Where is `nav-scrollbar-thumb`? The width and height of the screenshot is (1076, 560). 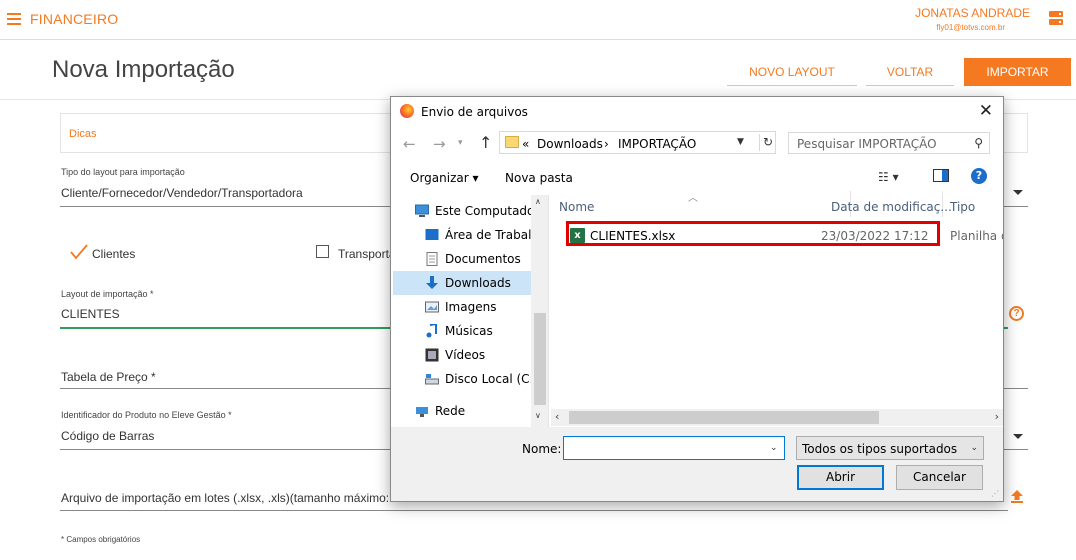 nav-scrollbar-thumb is located at coordinates (540, 359).